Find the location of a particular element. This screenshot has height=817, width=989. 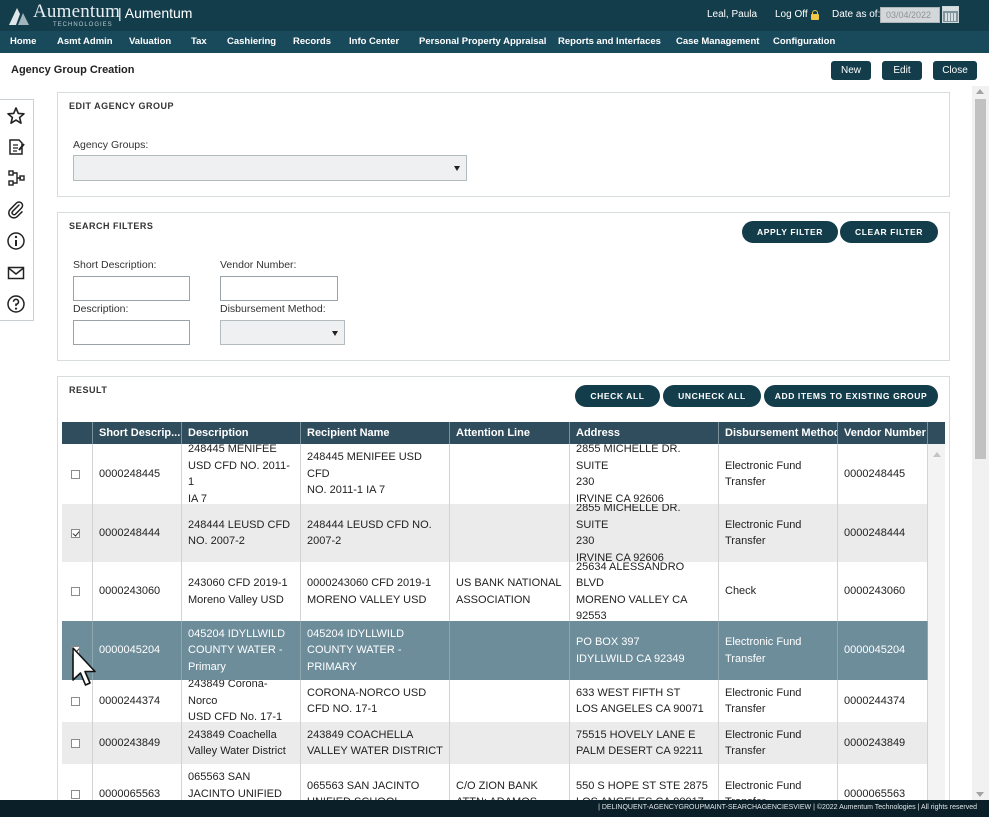

help-button is located at coordinates (16, 304).